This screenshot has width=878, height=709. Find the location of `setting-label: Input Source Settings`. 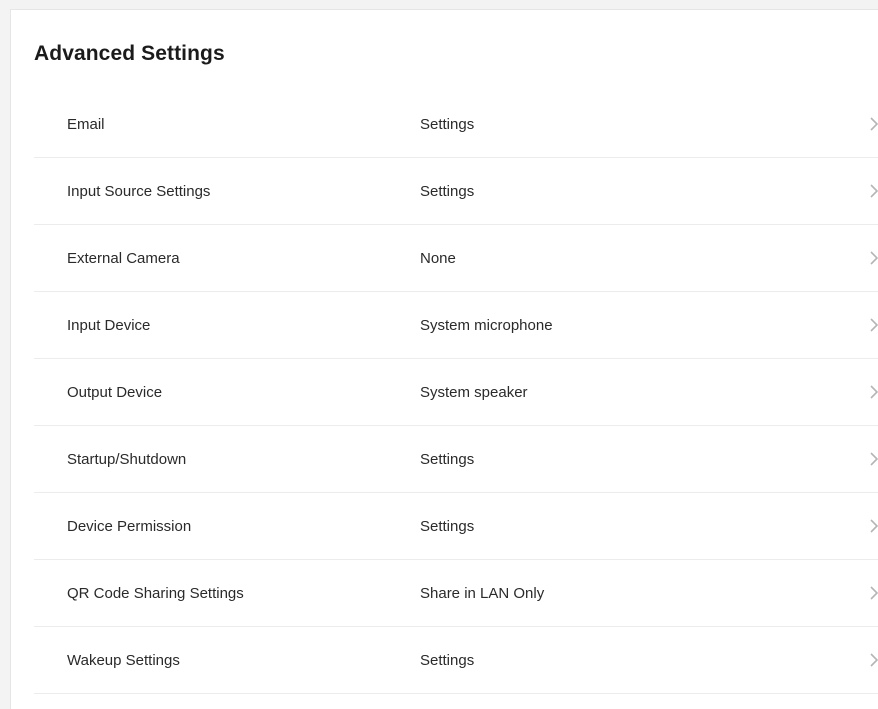

setting-label: Input Source Settings is located at coordinates (139, 191).